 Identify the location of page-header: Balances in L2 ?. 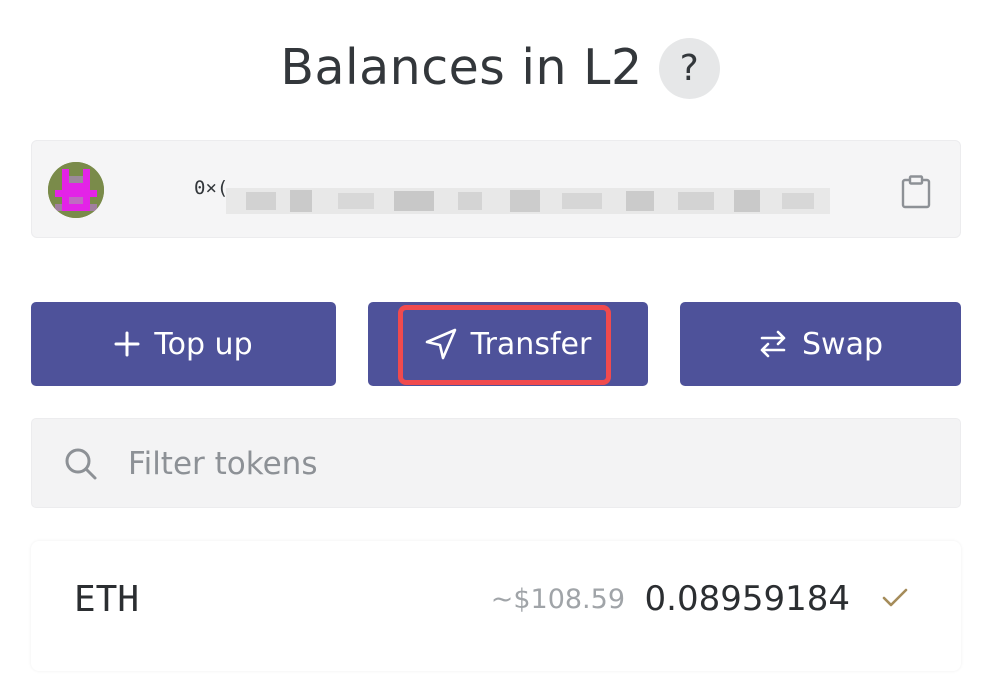
(500, 68).